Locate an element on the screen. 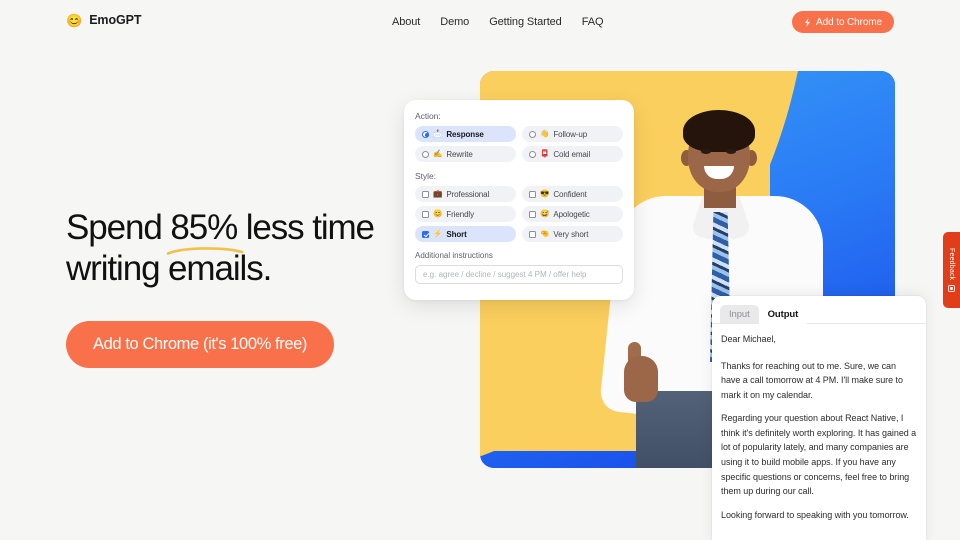 This screenshot has width=960, height=540. hero-title-highlight-wrap: 85% is located at coordinates (205, 231).